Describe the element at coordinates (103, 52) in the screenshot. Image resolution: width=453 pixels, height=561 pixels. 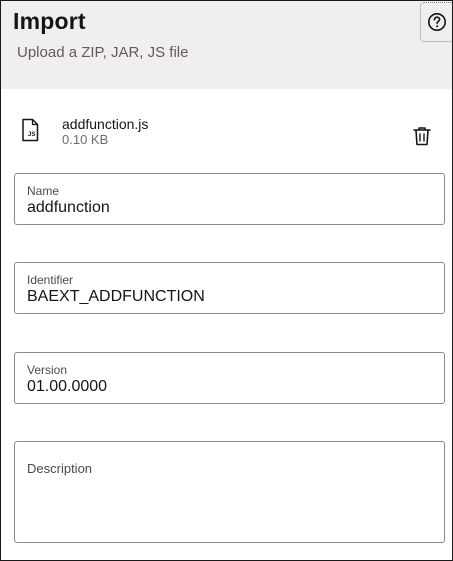
I see `dialog-subtitle: Upload a ZIP, JAR, JS file` at that location.